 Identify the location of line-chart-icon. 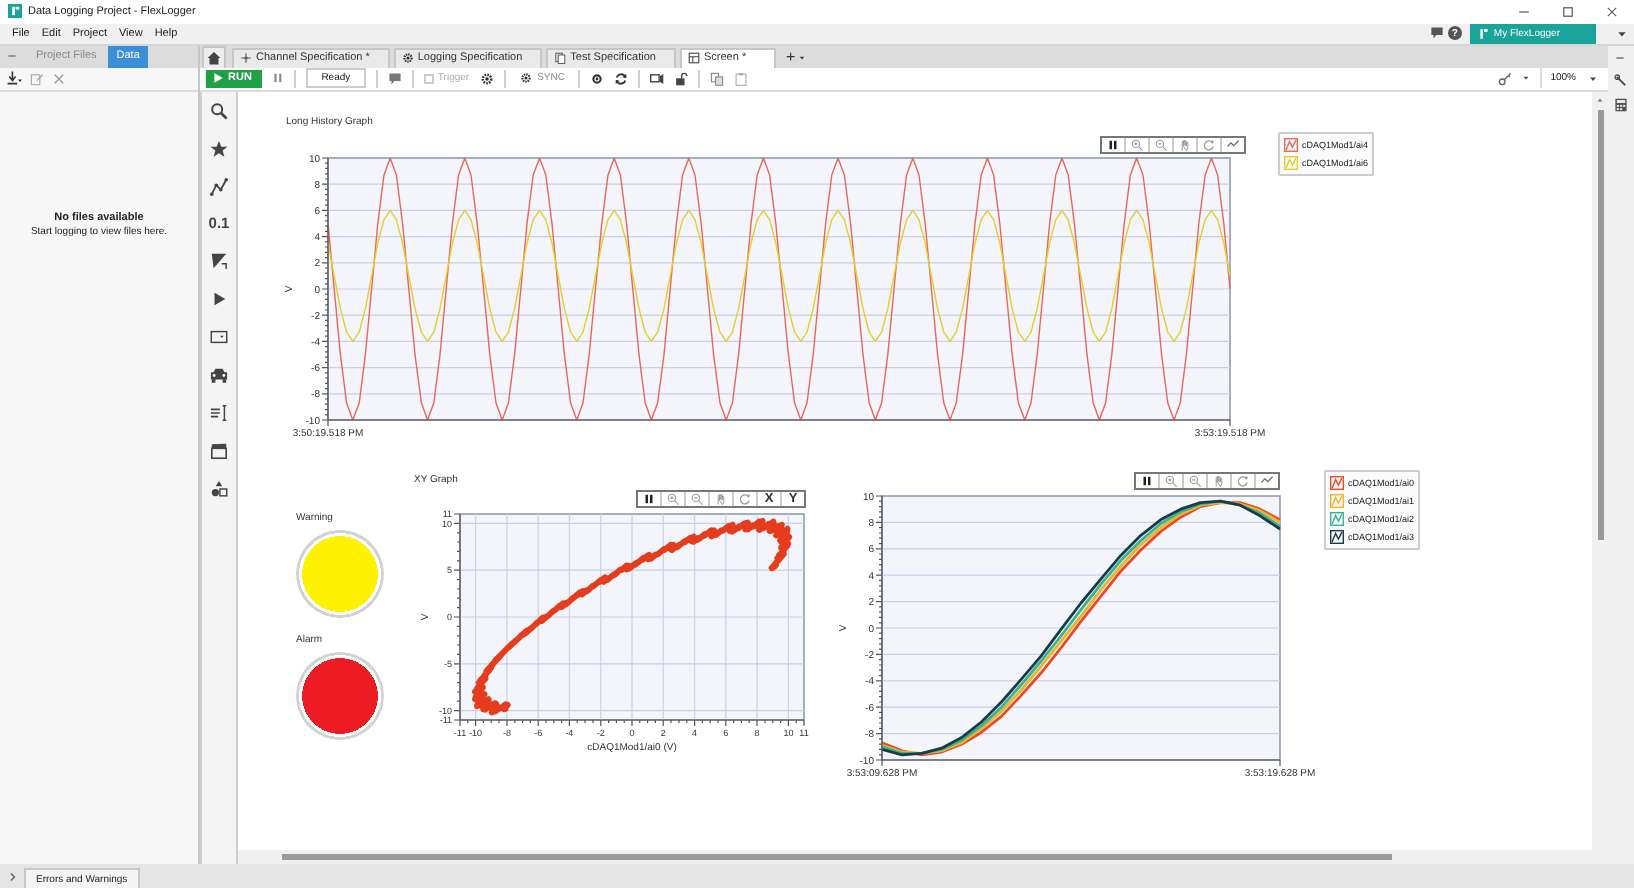
(219, 186).